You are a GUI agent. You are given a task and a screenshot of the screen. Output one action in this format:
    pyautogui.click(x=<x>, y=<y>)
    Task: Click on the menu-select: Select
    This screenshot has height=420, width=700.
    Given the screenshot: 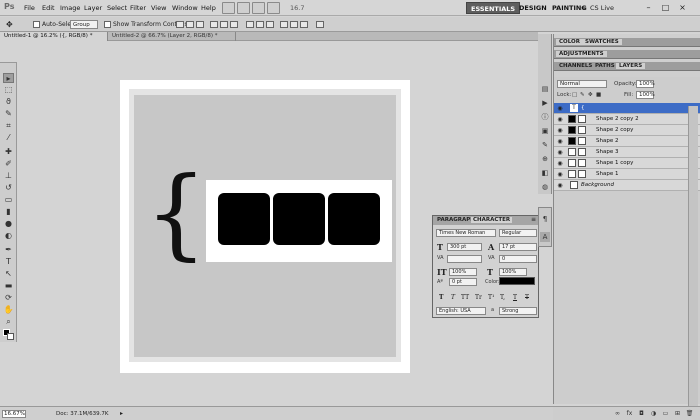 What is the action you would take?
    pyautogui.click(x=117, y=8)
    